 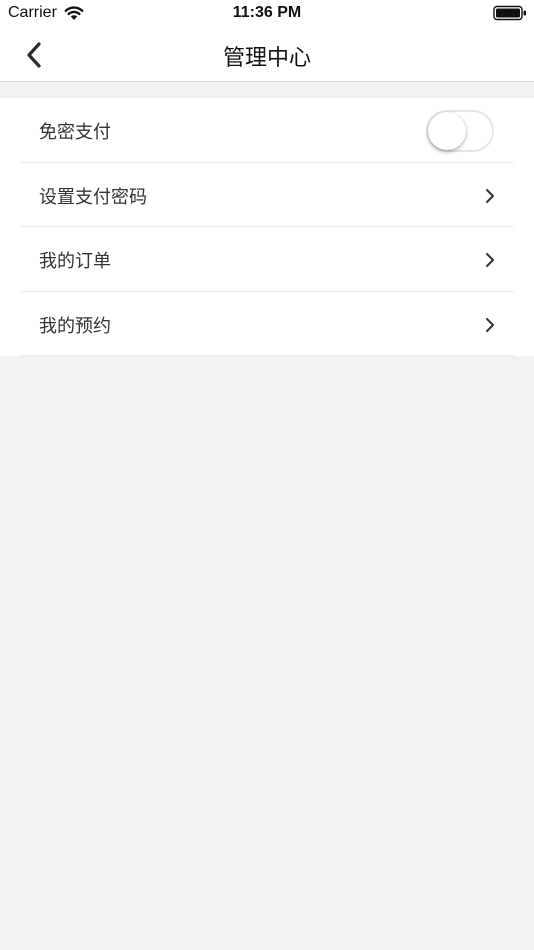 I want to click on battery-icon, so click(x=510, y=13).